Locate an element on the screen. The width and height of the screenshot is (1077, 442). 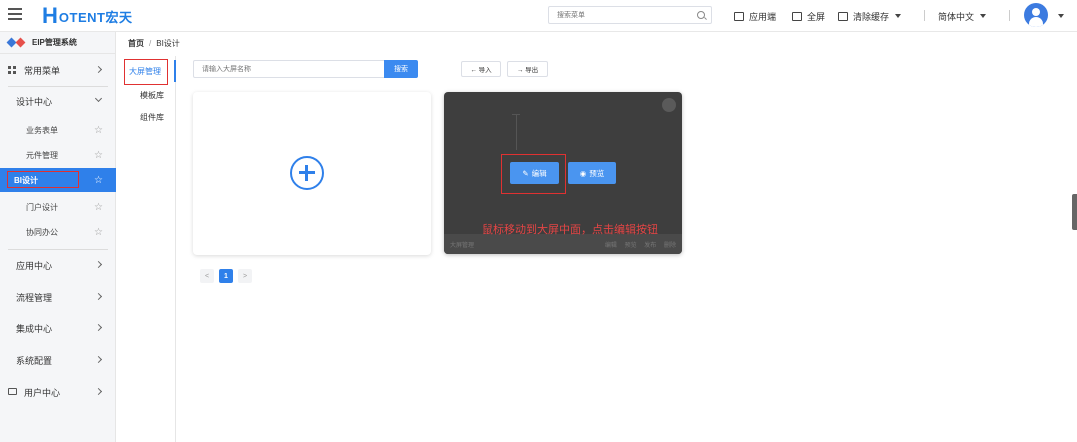
cache-icon is located at coordinates (843, 16).